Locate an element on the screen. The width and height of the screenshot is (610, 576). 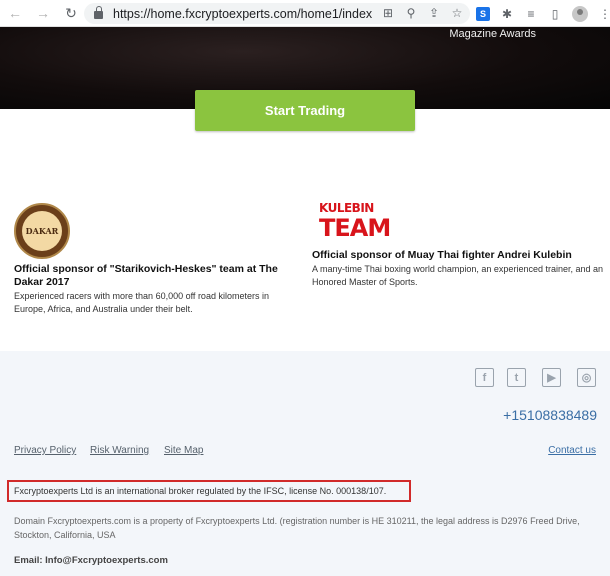
instagram-icon: ◎ is located at coordinates (586, 377).